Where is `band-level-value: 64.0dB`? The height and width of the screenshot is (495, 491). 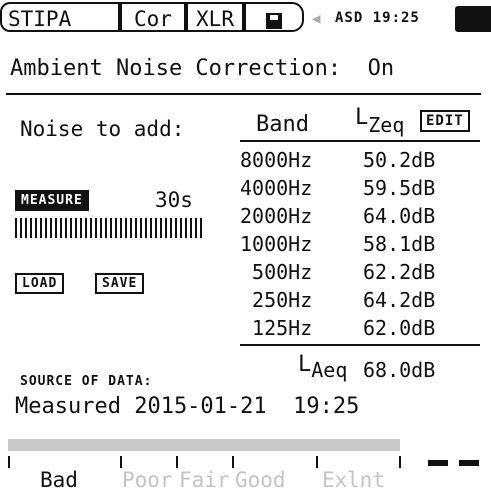 band-level-value: 64.0dB is located at coordinates (399, 216).